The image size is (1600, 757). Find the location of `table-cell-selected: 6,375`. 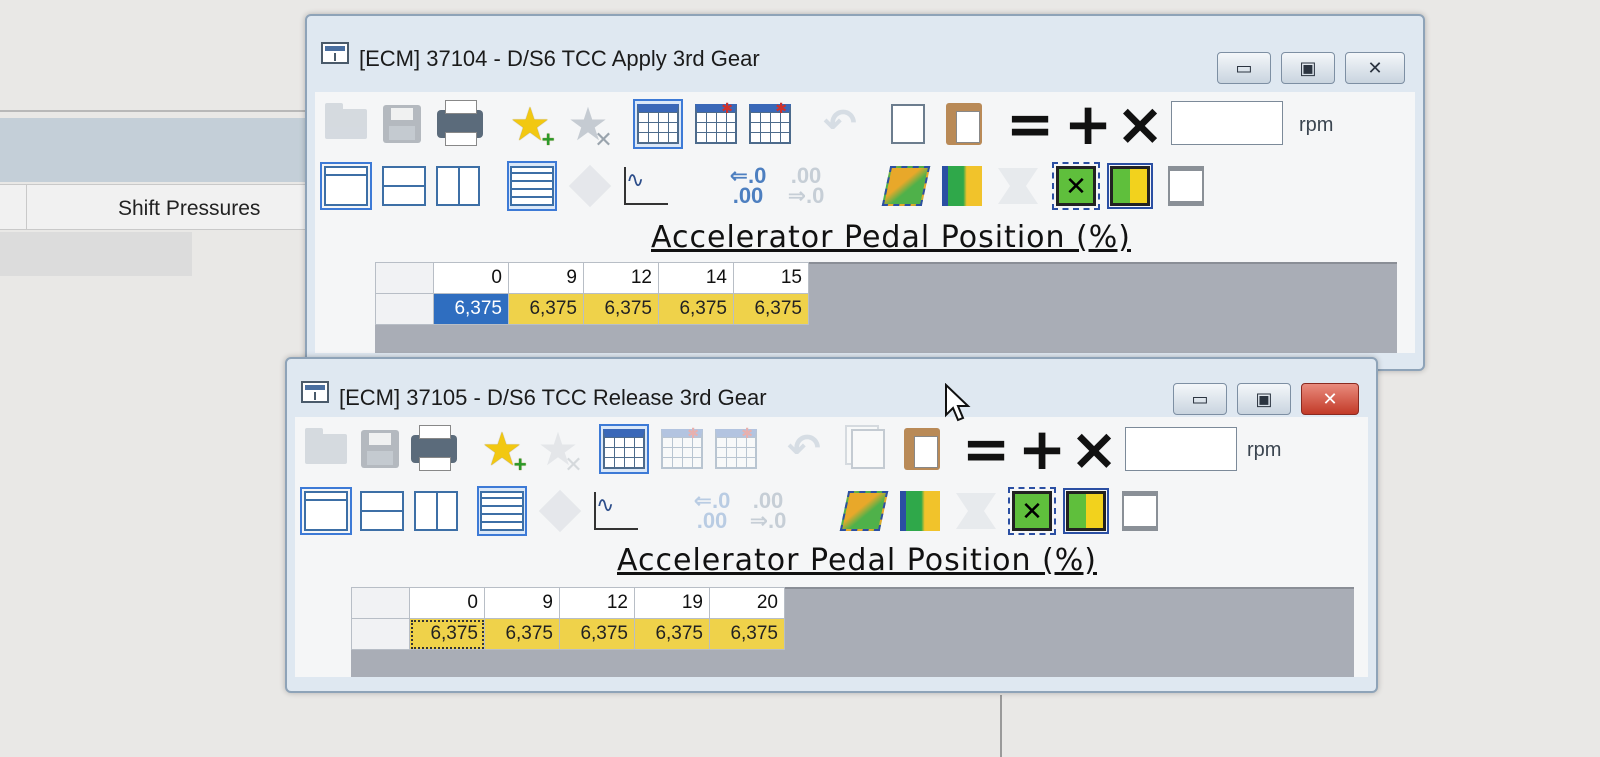

table-cell-selected: 6,375 is located at coordinates (471, 309).